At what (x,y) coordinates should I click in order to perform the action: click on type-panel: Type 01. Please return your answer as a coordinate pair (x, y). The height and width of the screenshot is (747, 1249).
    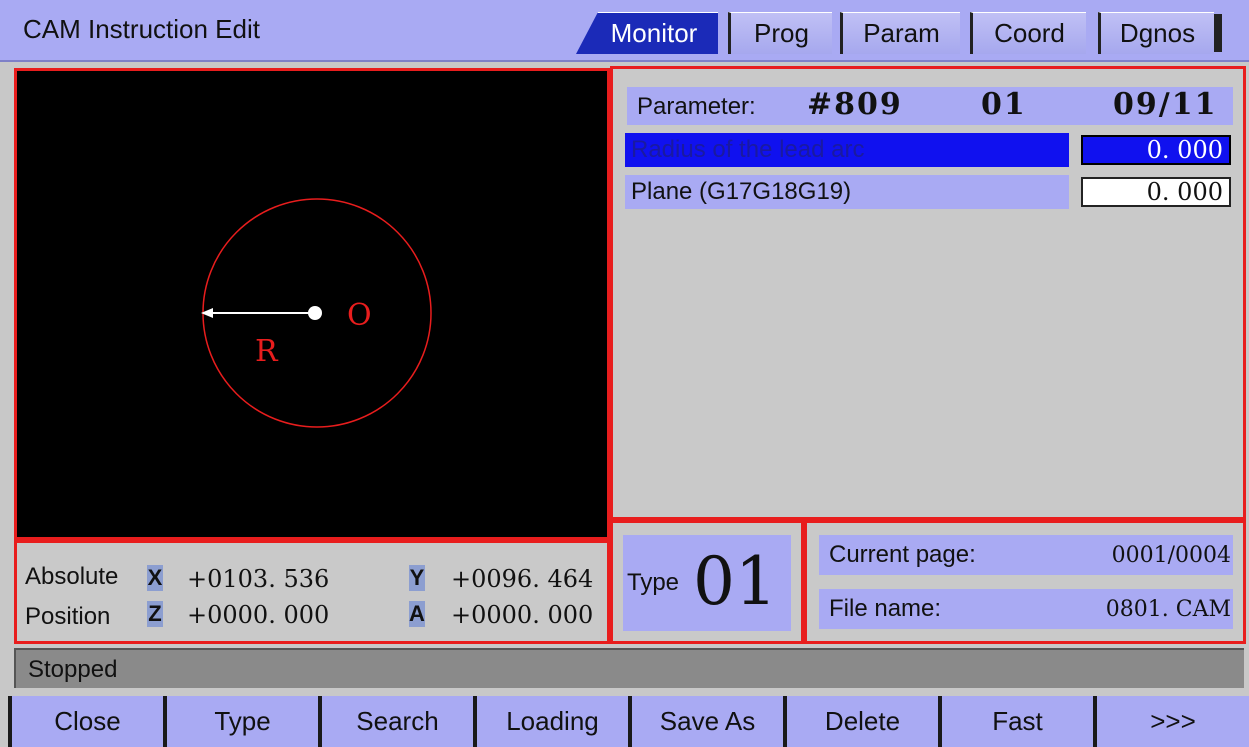
    Looking at the image, I should click on (707, 582).